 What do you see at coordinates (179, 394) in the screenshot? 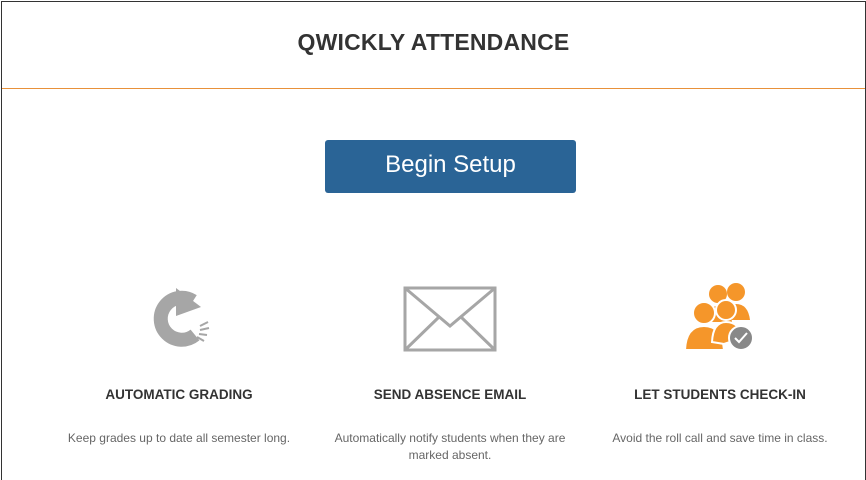
I see `feature-title: AUTOMATIC GRADING` at bounding box center [179, 394].